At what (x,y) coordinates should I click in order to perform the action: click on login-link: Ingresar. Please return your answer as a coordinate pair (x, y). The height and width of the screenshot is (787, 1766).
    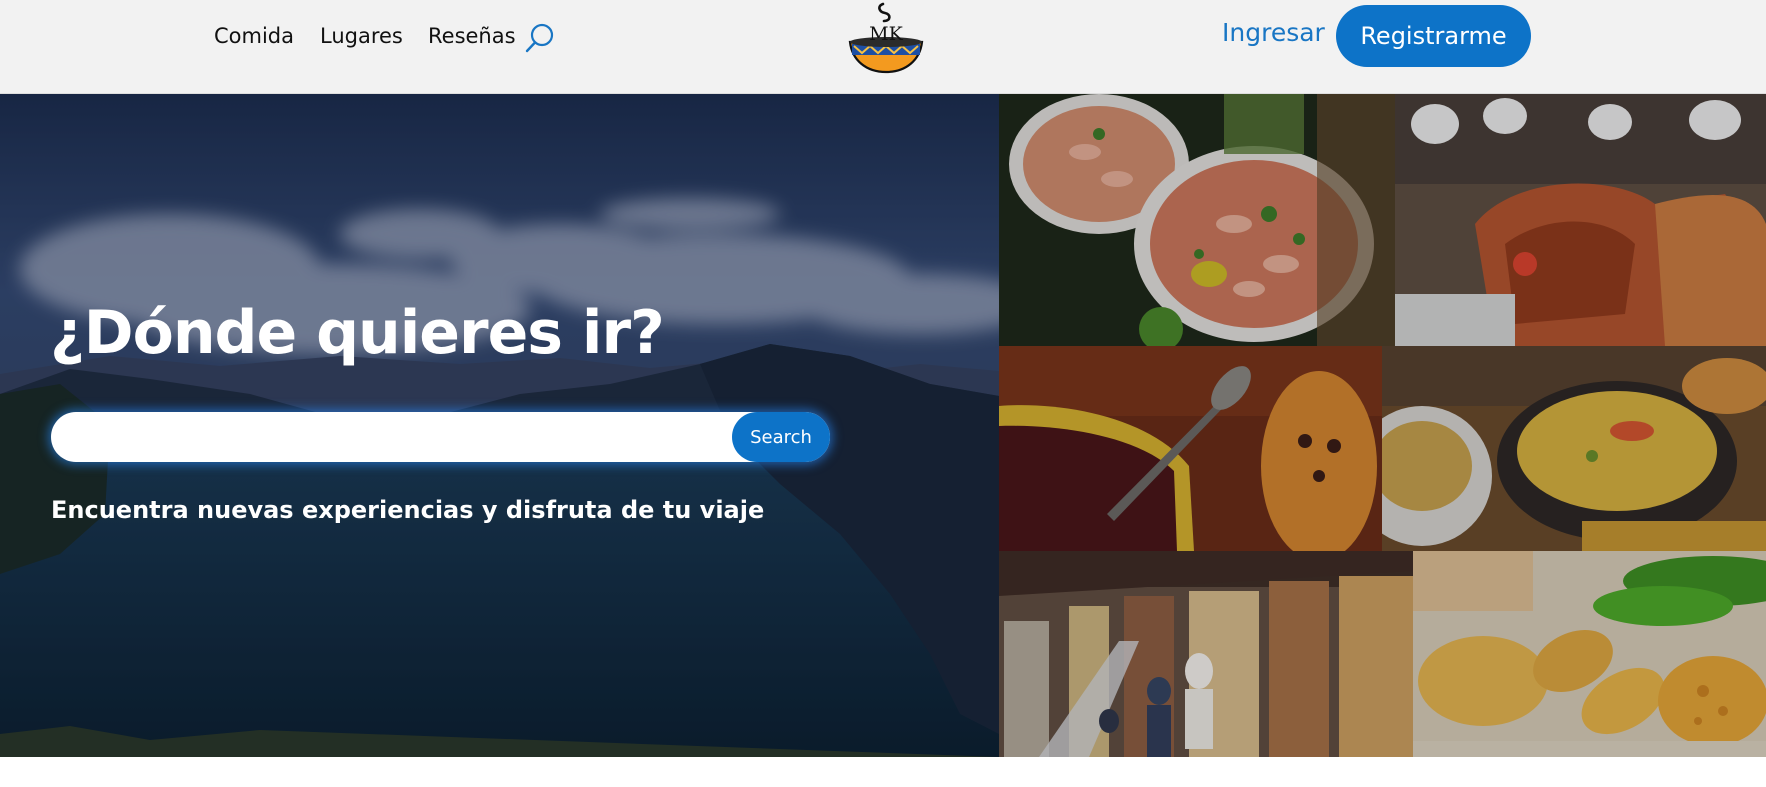
    Looking at the image, I should click on (1273, 32).